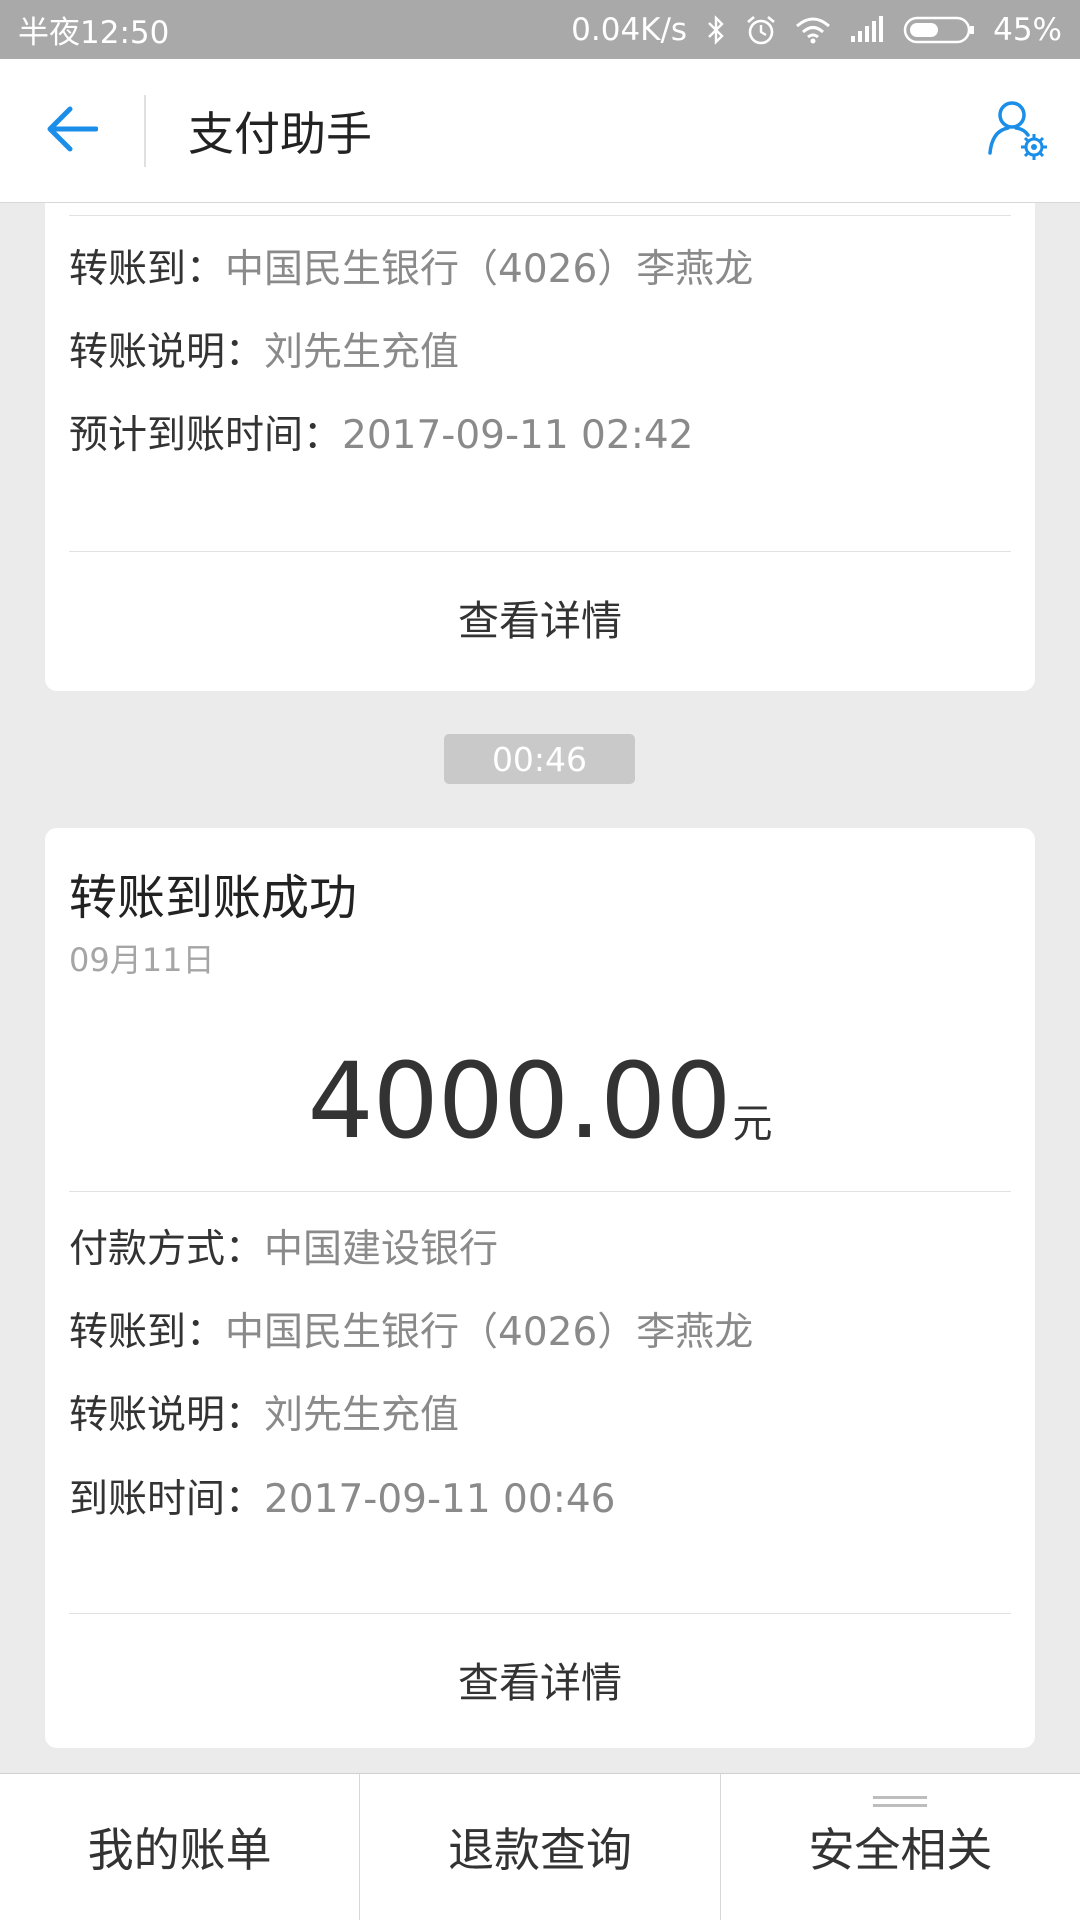 This screenshot has width=1080, height=1920. What do you see at coordinates (213, 898) in the screenshot?
I see `card-title: 转账到账成功` at bounding box center [213, 898].